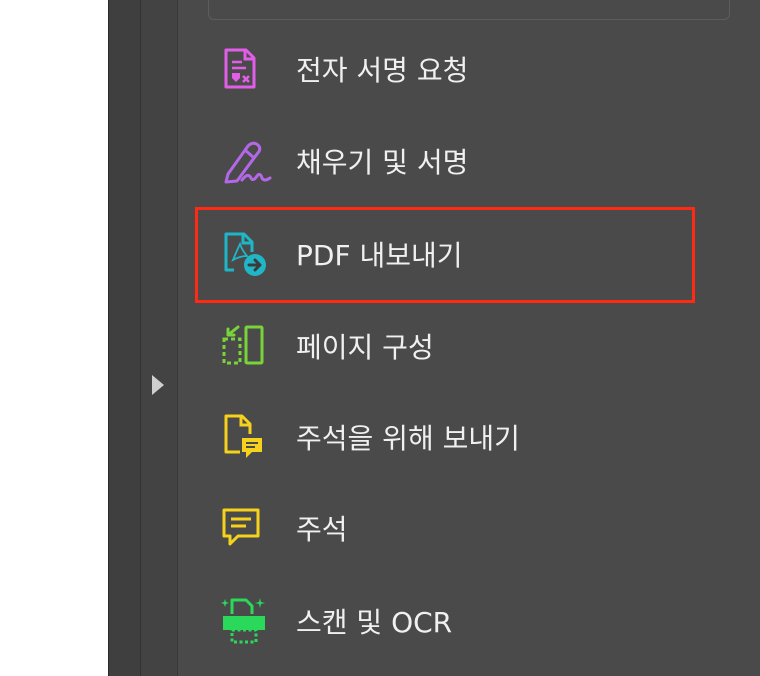 Image resolution: width=760 pixels, height=676 pixels. What do you see at coordinates (374, 622) in the screenshot?
I see `tool-label: 스캔 및 OCR` at bounding box center [374, 622].